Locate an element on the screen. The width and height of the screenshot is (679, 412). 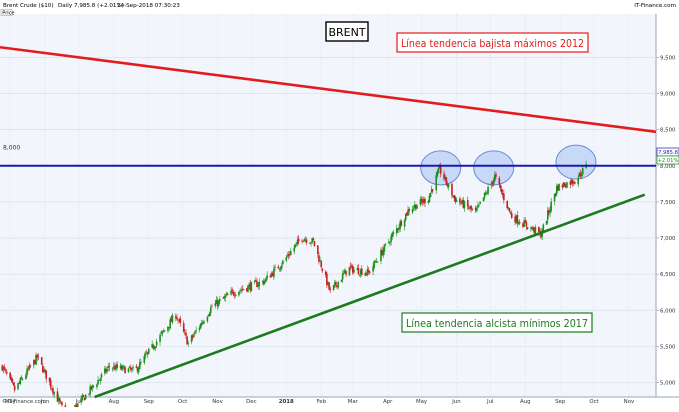
price-tick-label: 9,500 is located at coordinates (668, 58).